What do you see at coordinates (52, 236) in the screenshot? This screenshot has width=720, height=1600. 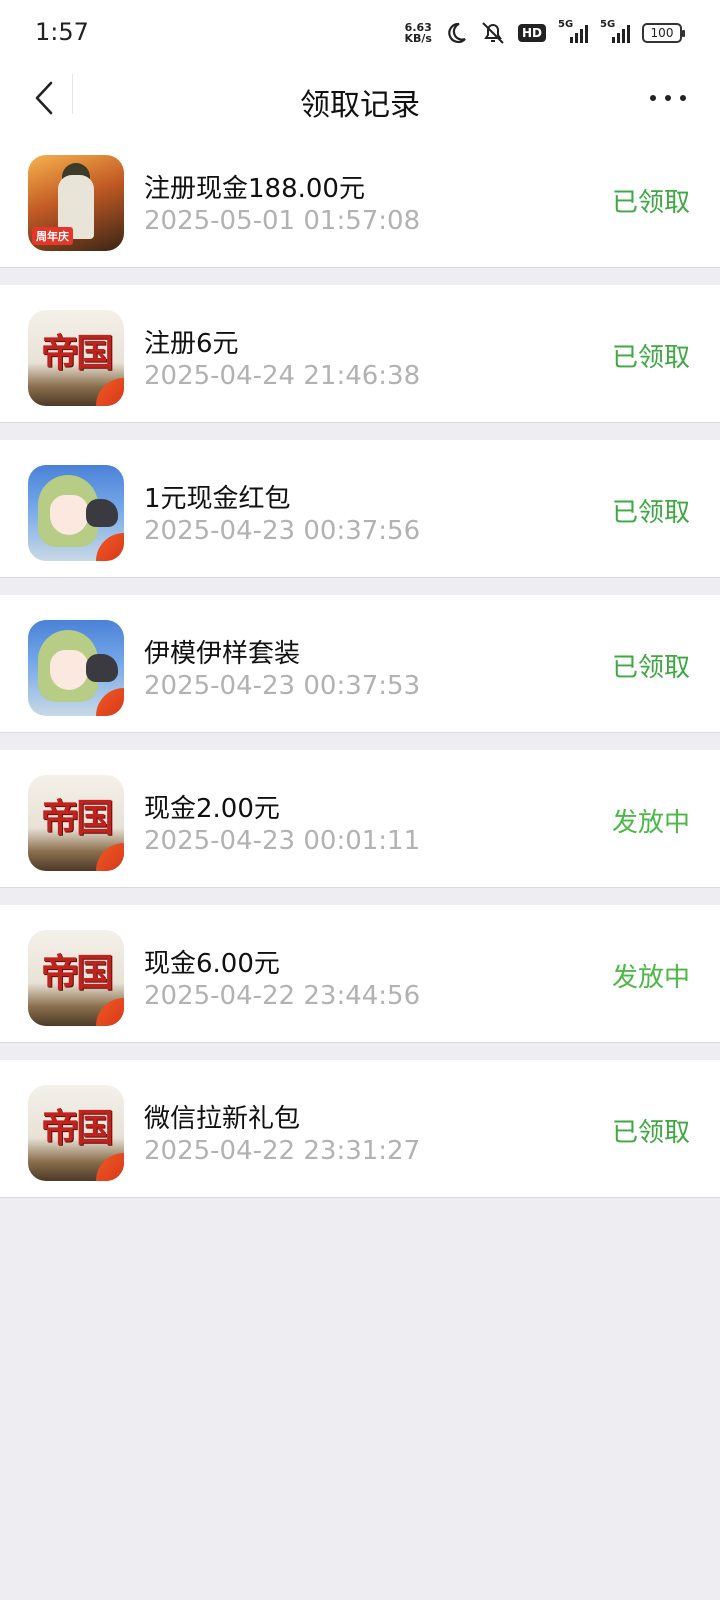 I see `anniversary-badge: 周年庆` at bounding box center [52, 236].